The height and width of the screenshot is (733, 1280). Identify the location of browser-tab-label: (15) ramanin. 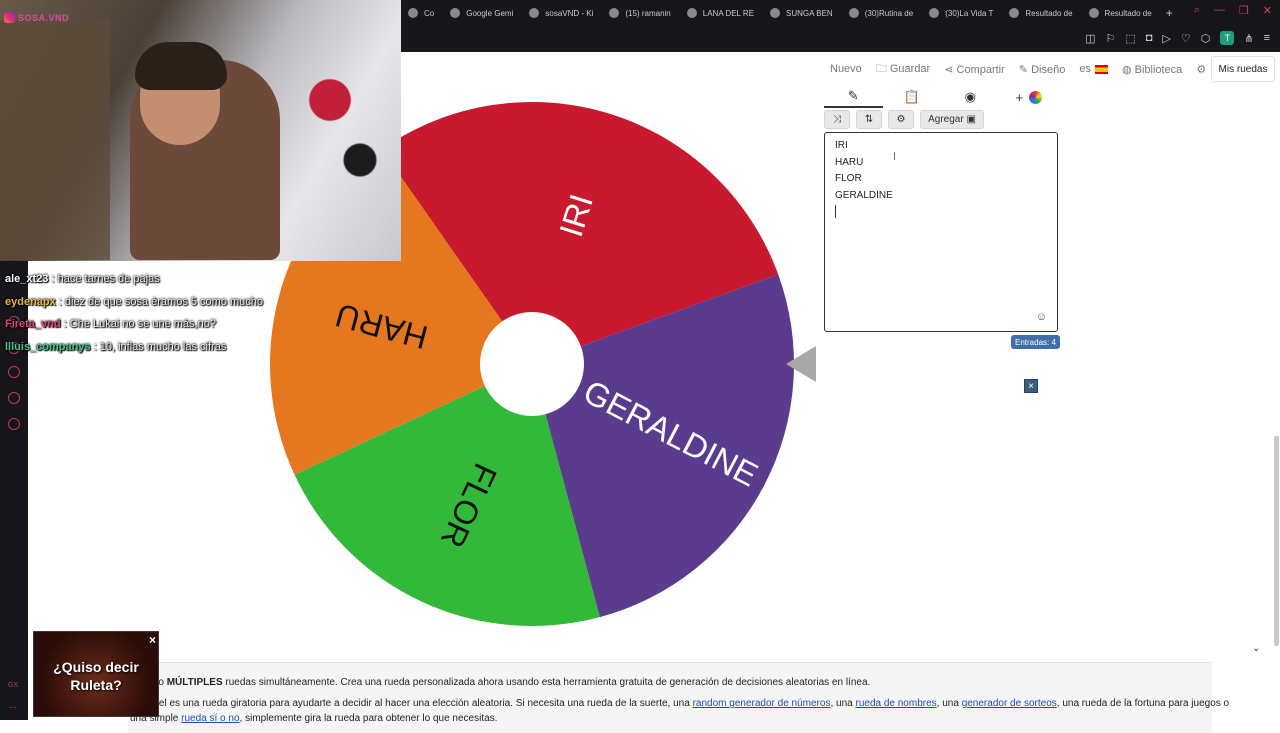
(648, 13).